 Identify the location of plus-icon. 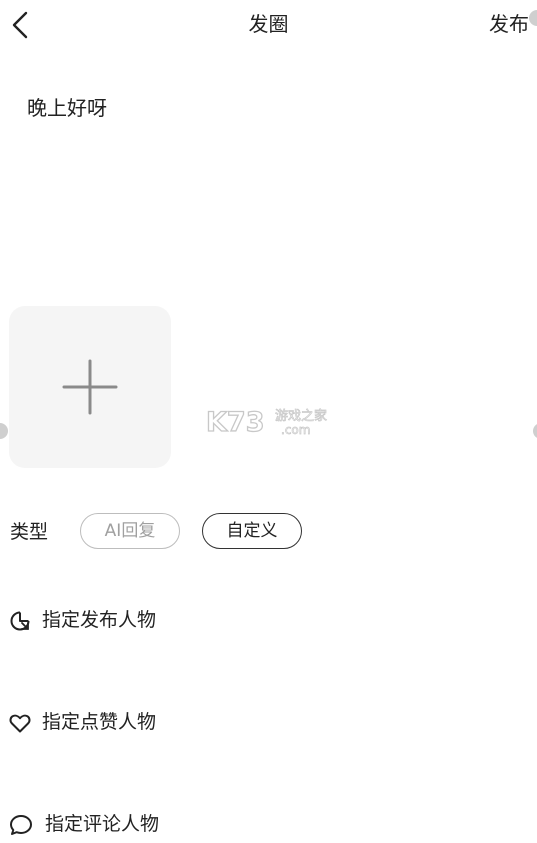
(90, 387).